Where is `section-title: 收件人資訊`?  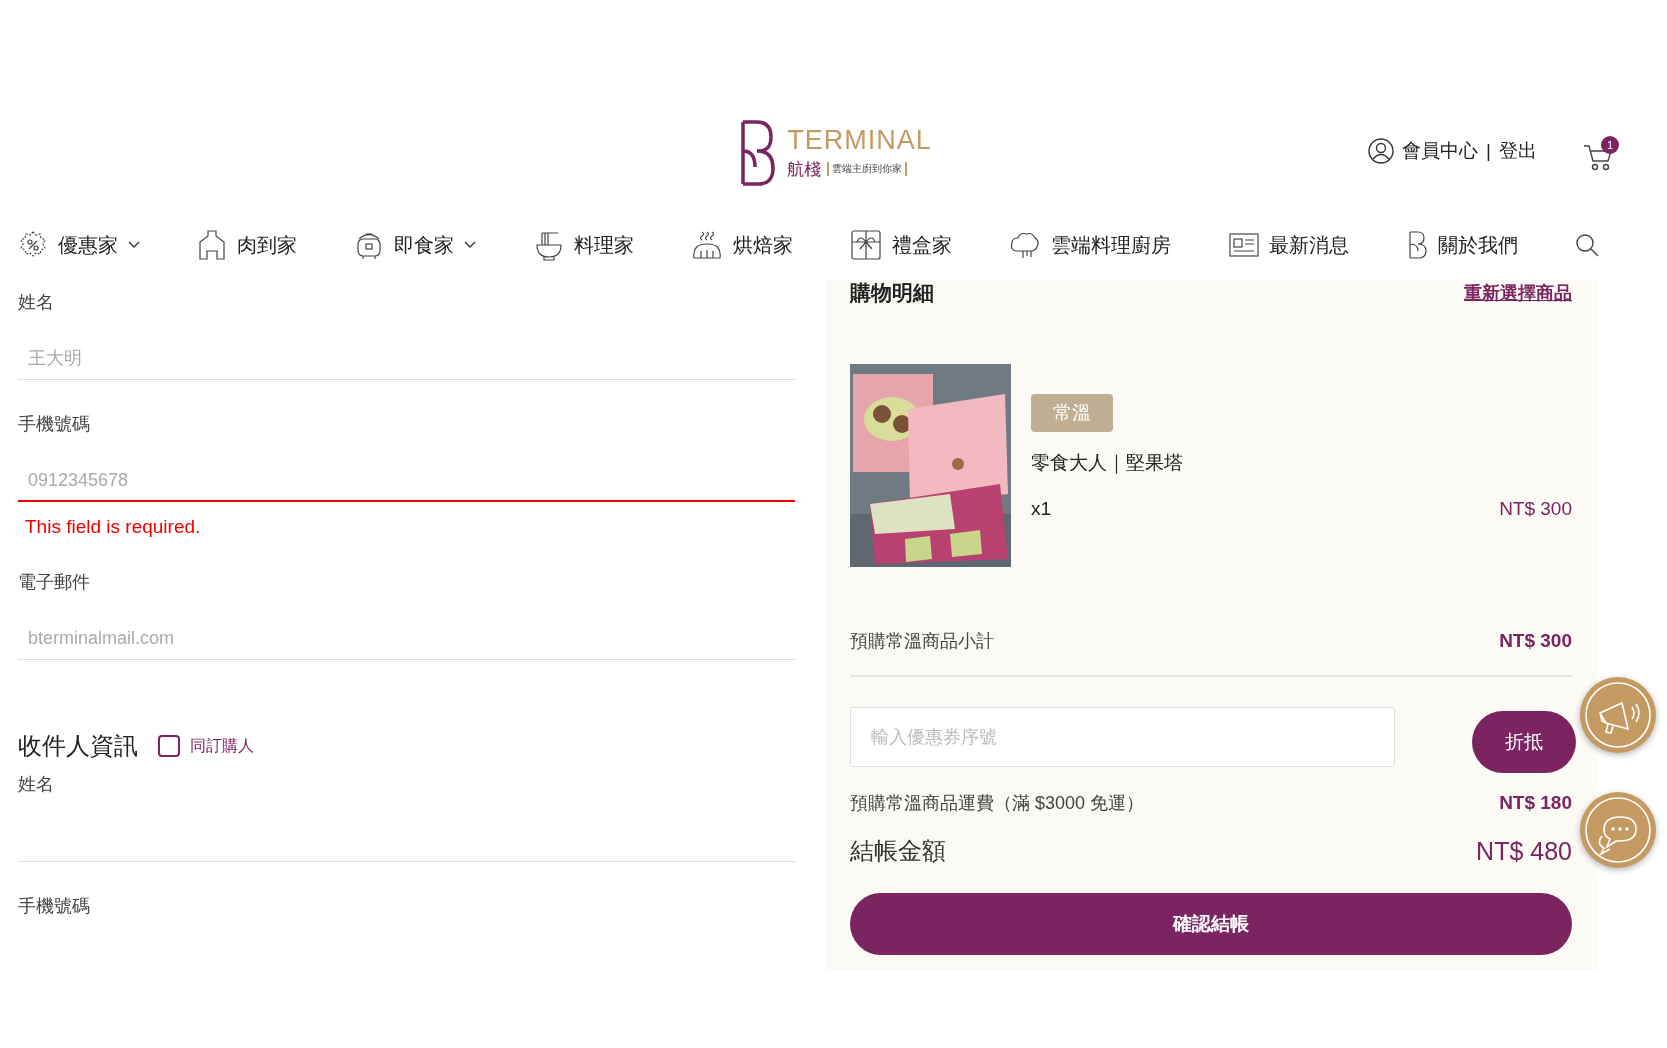 section-title: 收件人資訊 is located at coordinates (78, 746).